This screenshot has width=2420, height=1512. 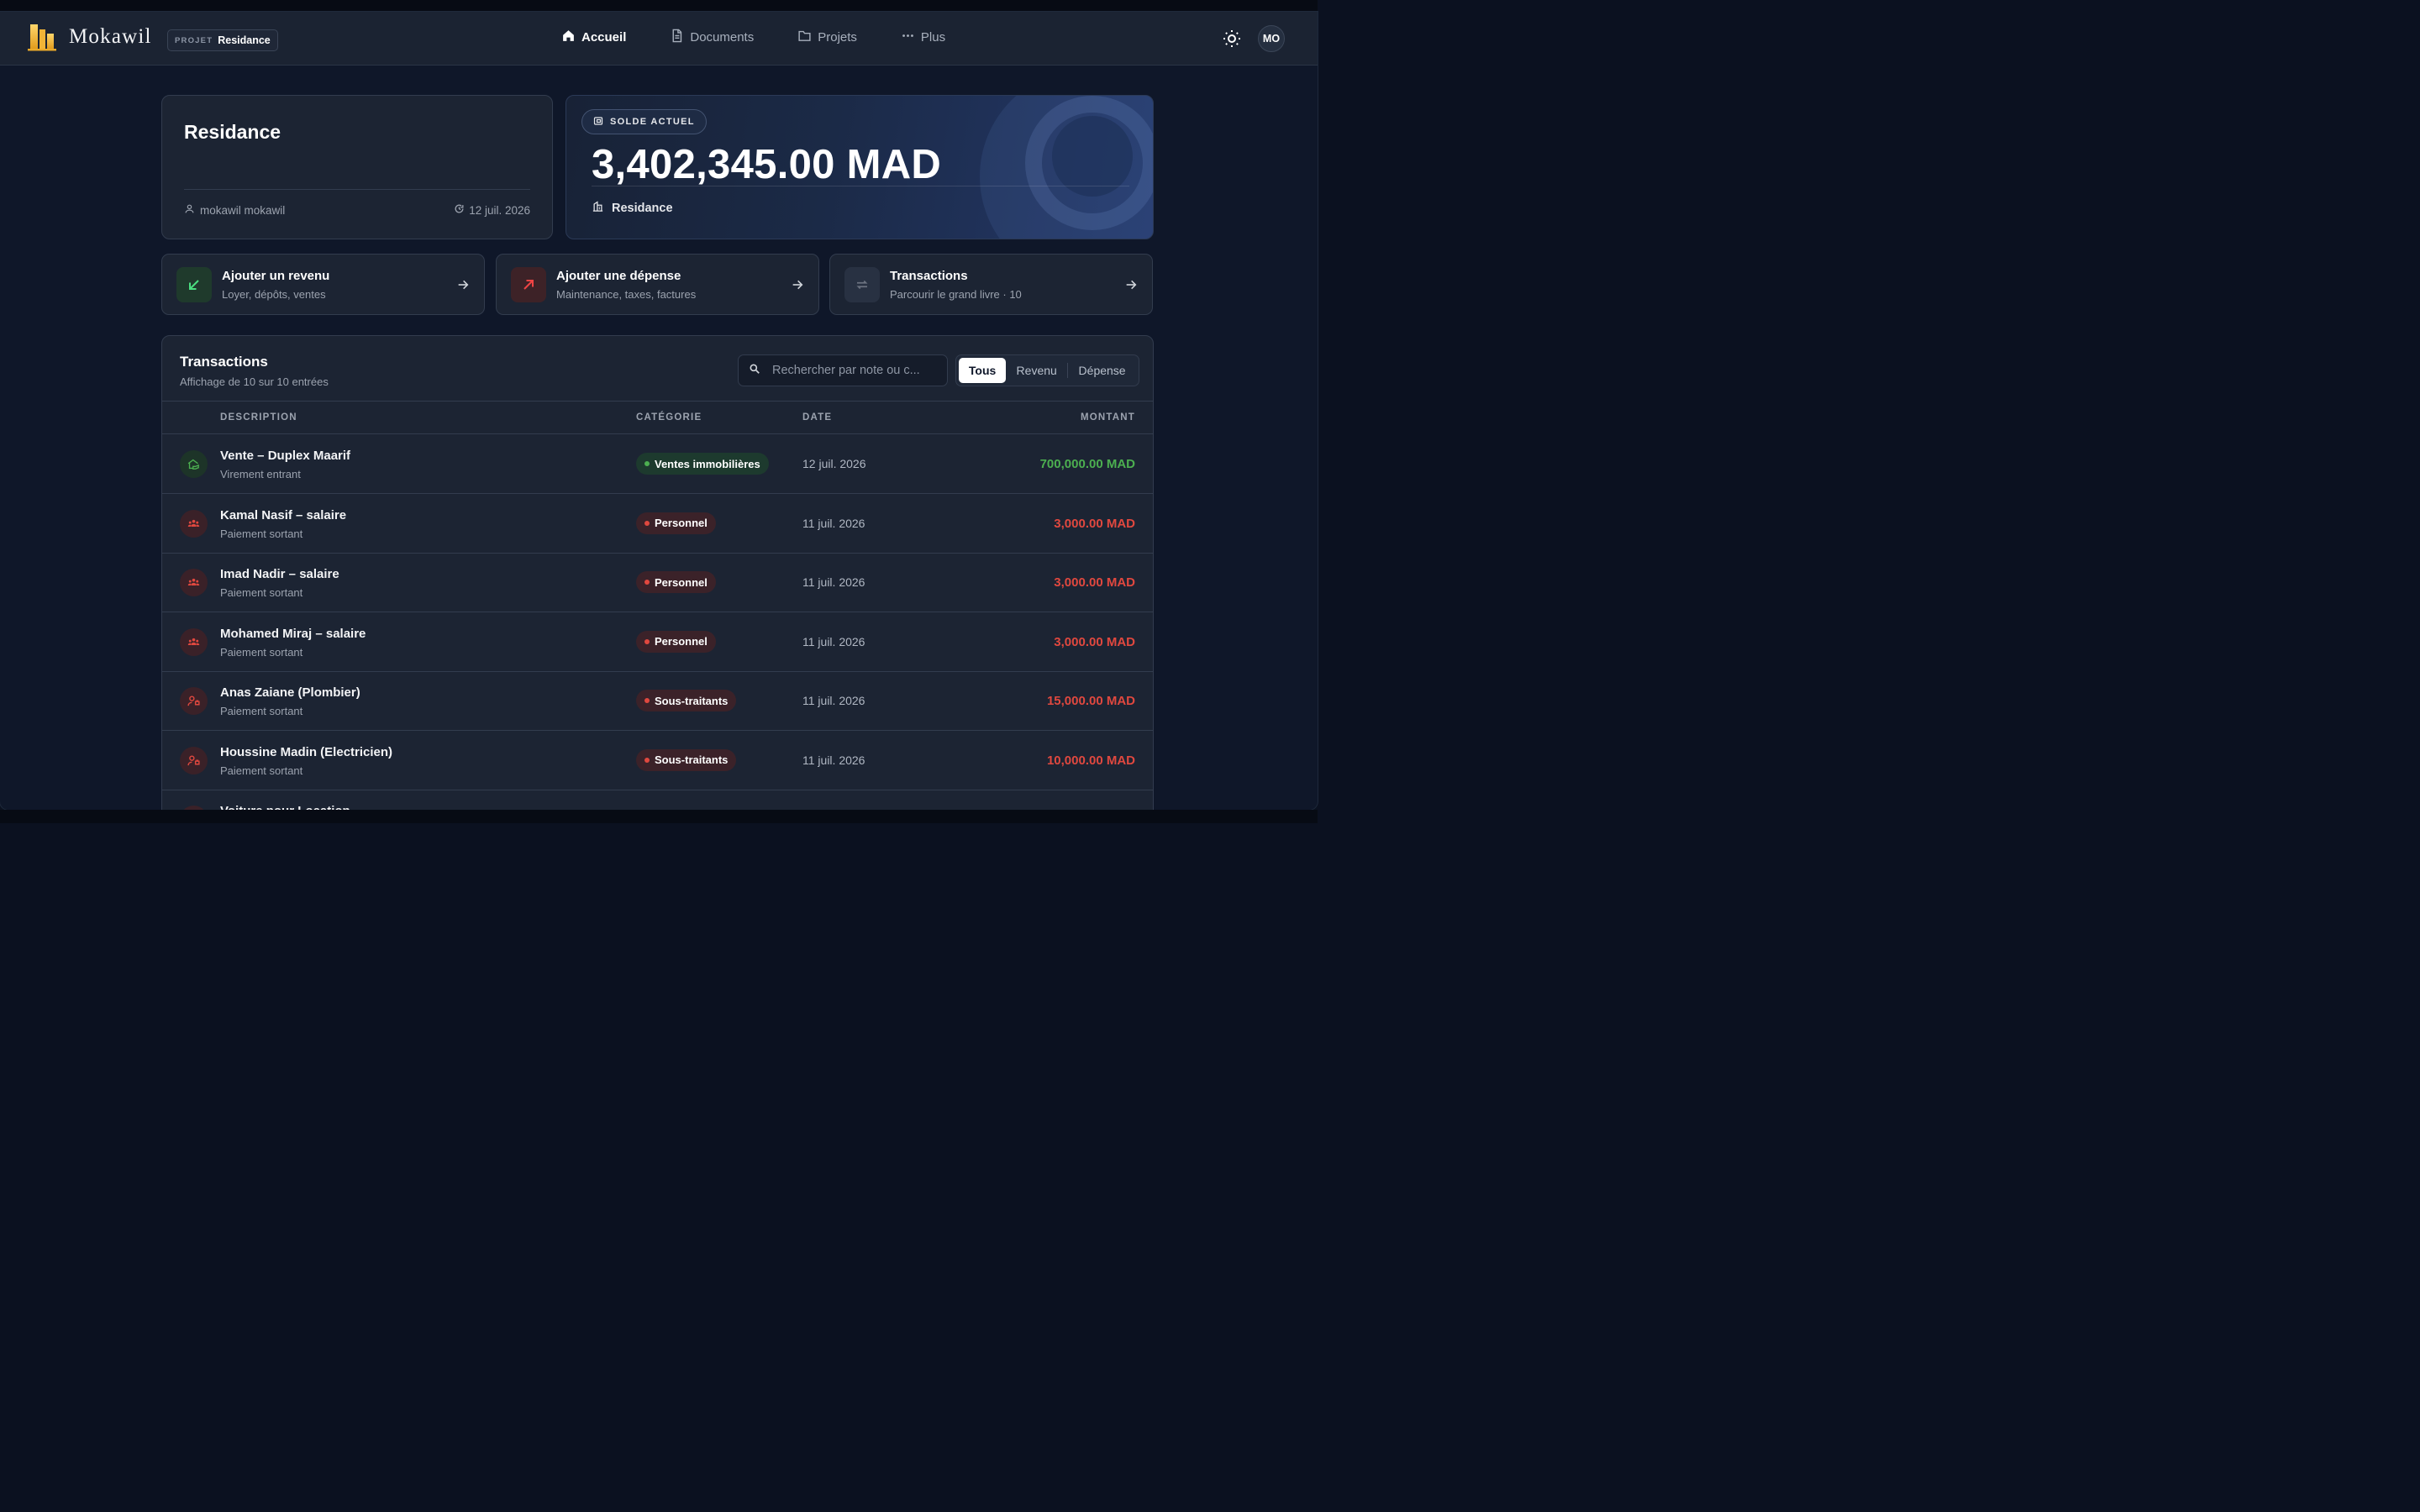 What do you see at coordinates (703, 464) in the screenshot?
I see `category-badge: Ventes immobilières` at bounding box center [703, 464].